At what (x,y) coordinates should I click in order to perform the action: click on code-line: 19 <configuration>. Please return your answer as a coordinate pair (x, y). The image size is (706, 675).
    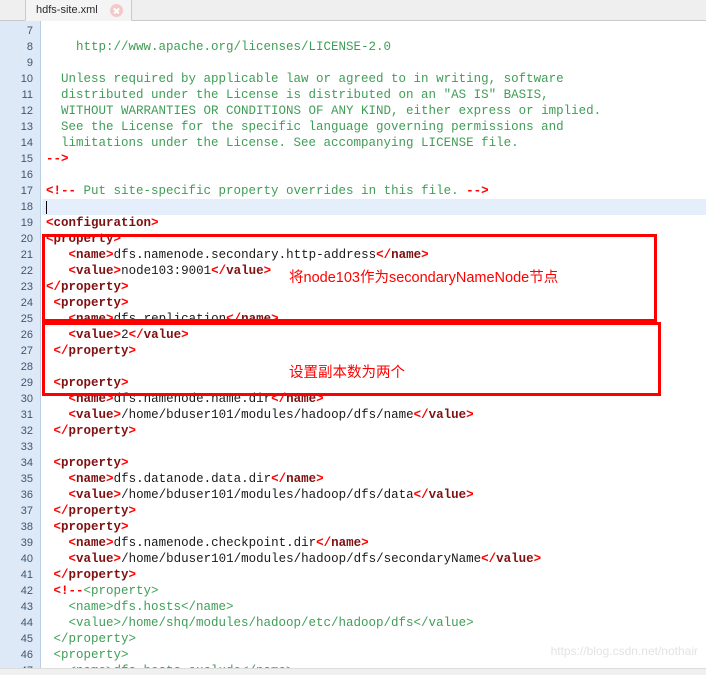
    Looking at the image, I should click on (353, 223).